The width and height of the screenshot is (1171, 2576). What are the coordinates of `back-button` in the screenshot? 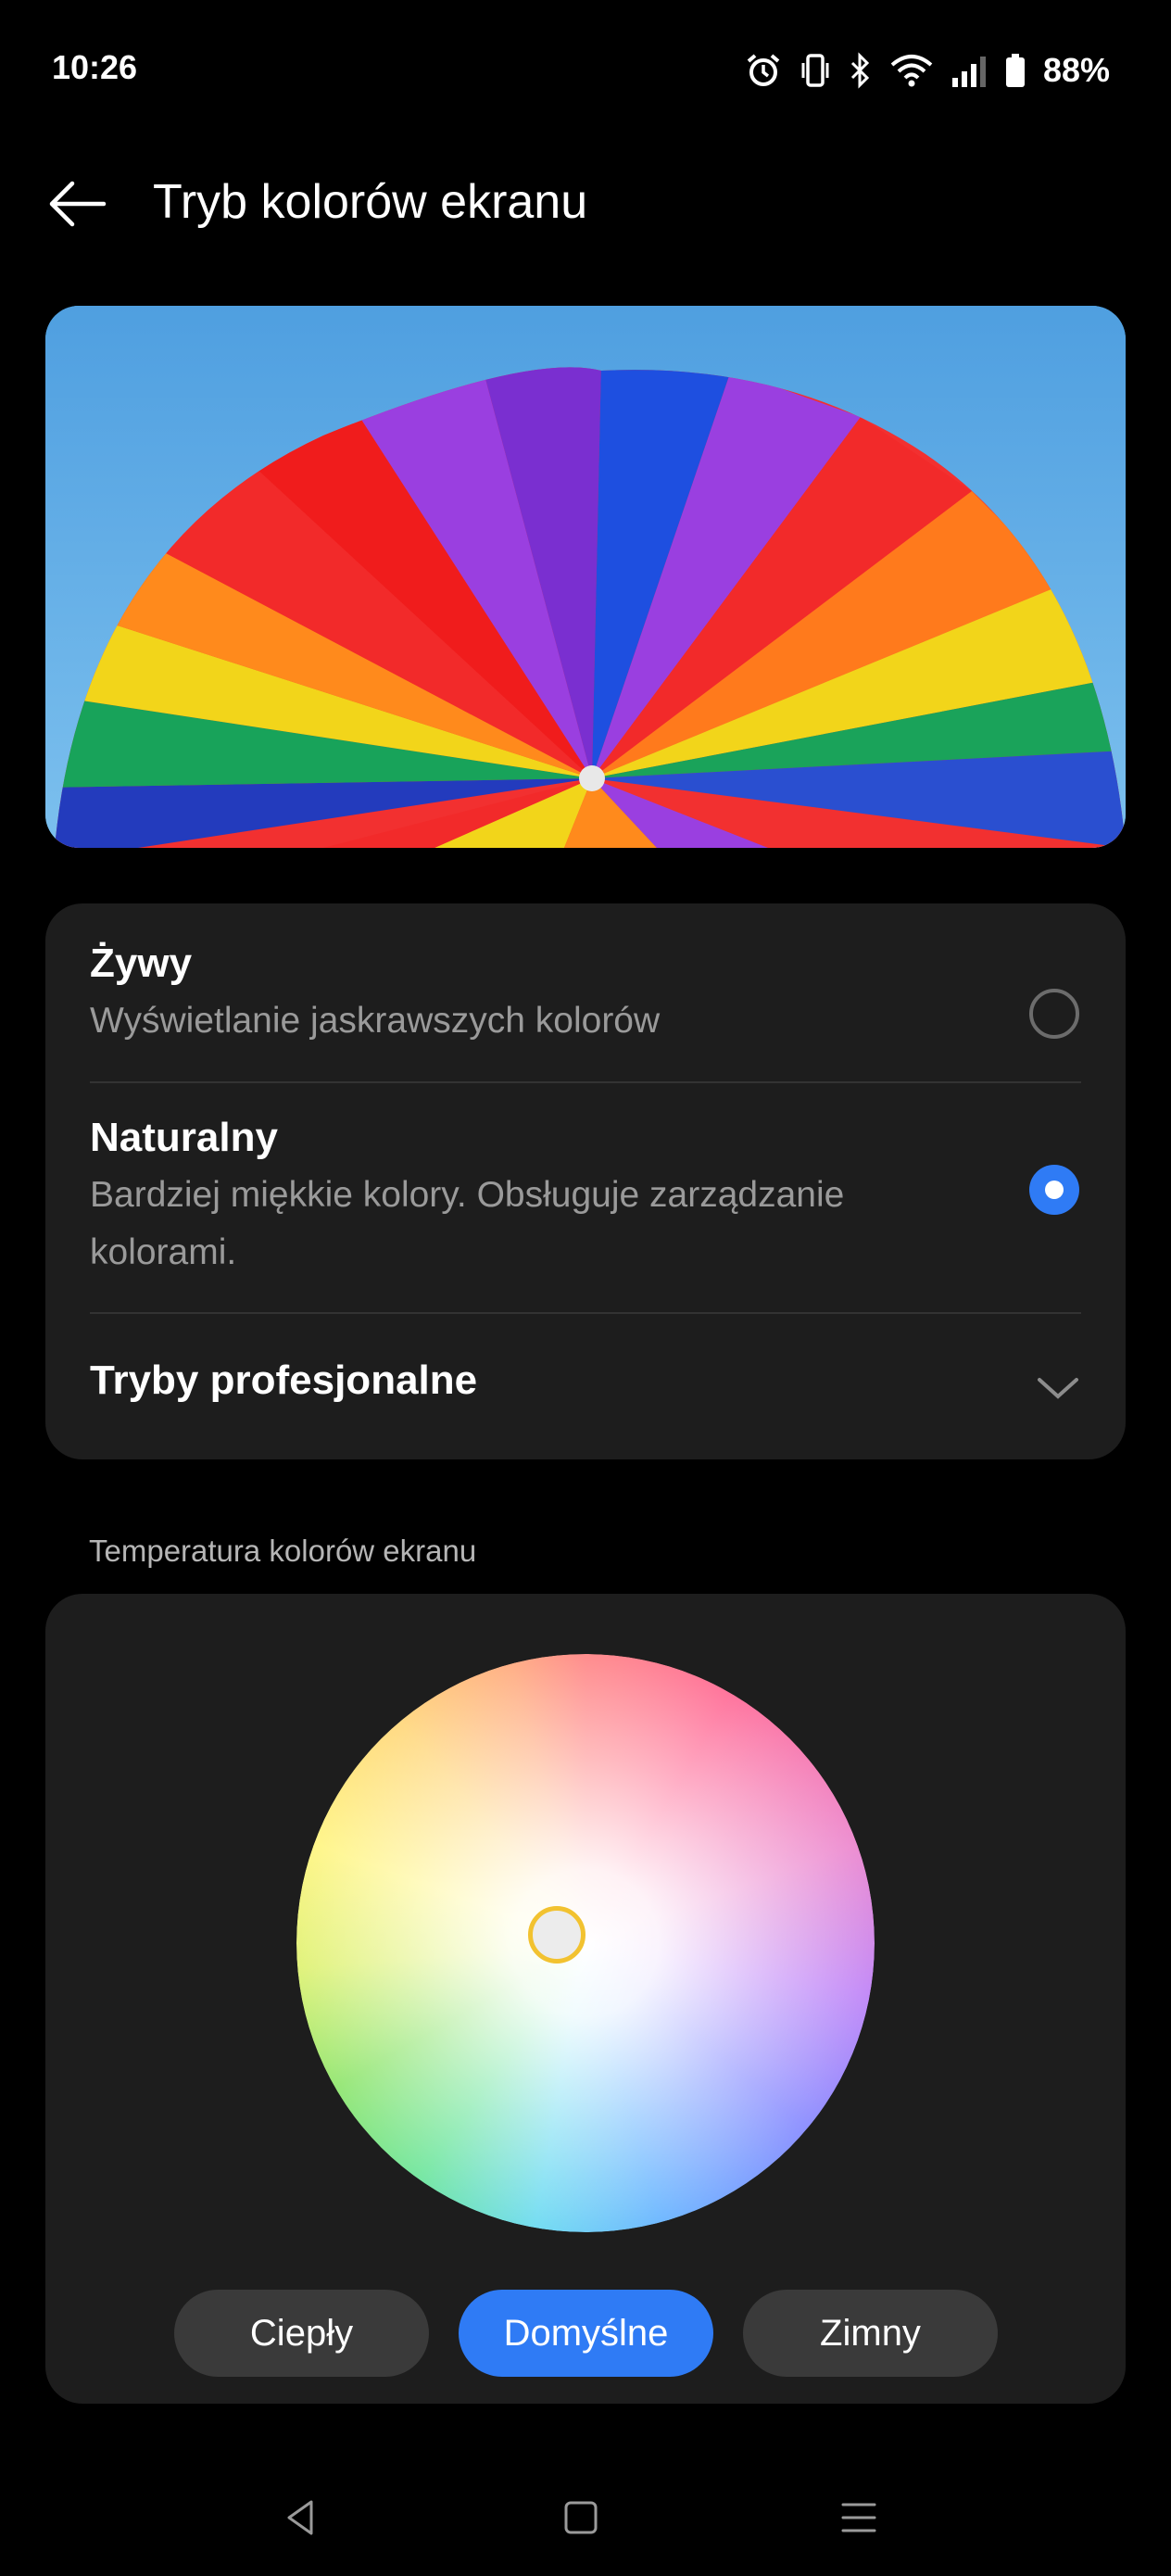 It's located at (77, 204).